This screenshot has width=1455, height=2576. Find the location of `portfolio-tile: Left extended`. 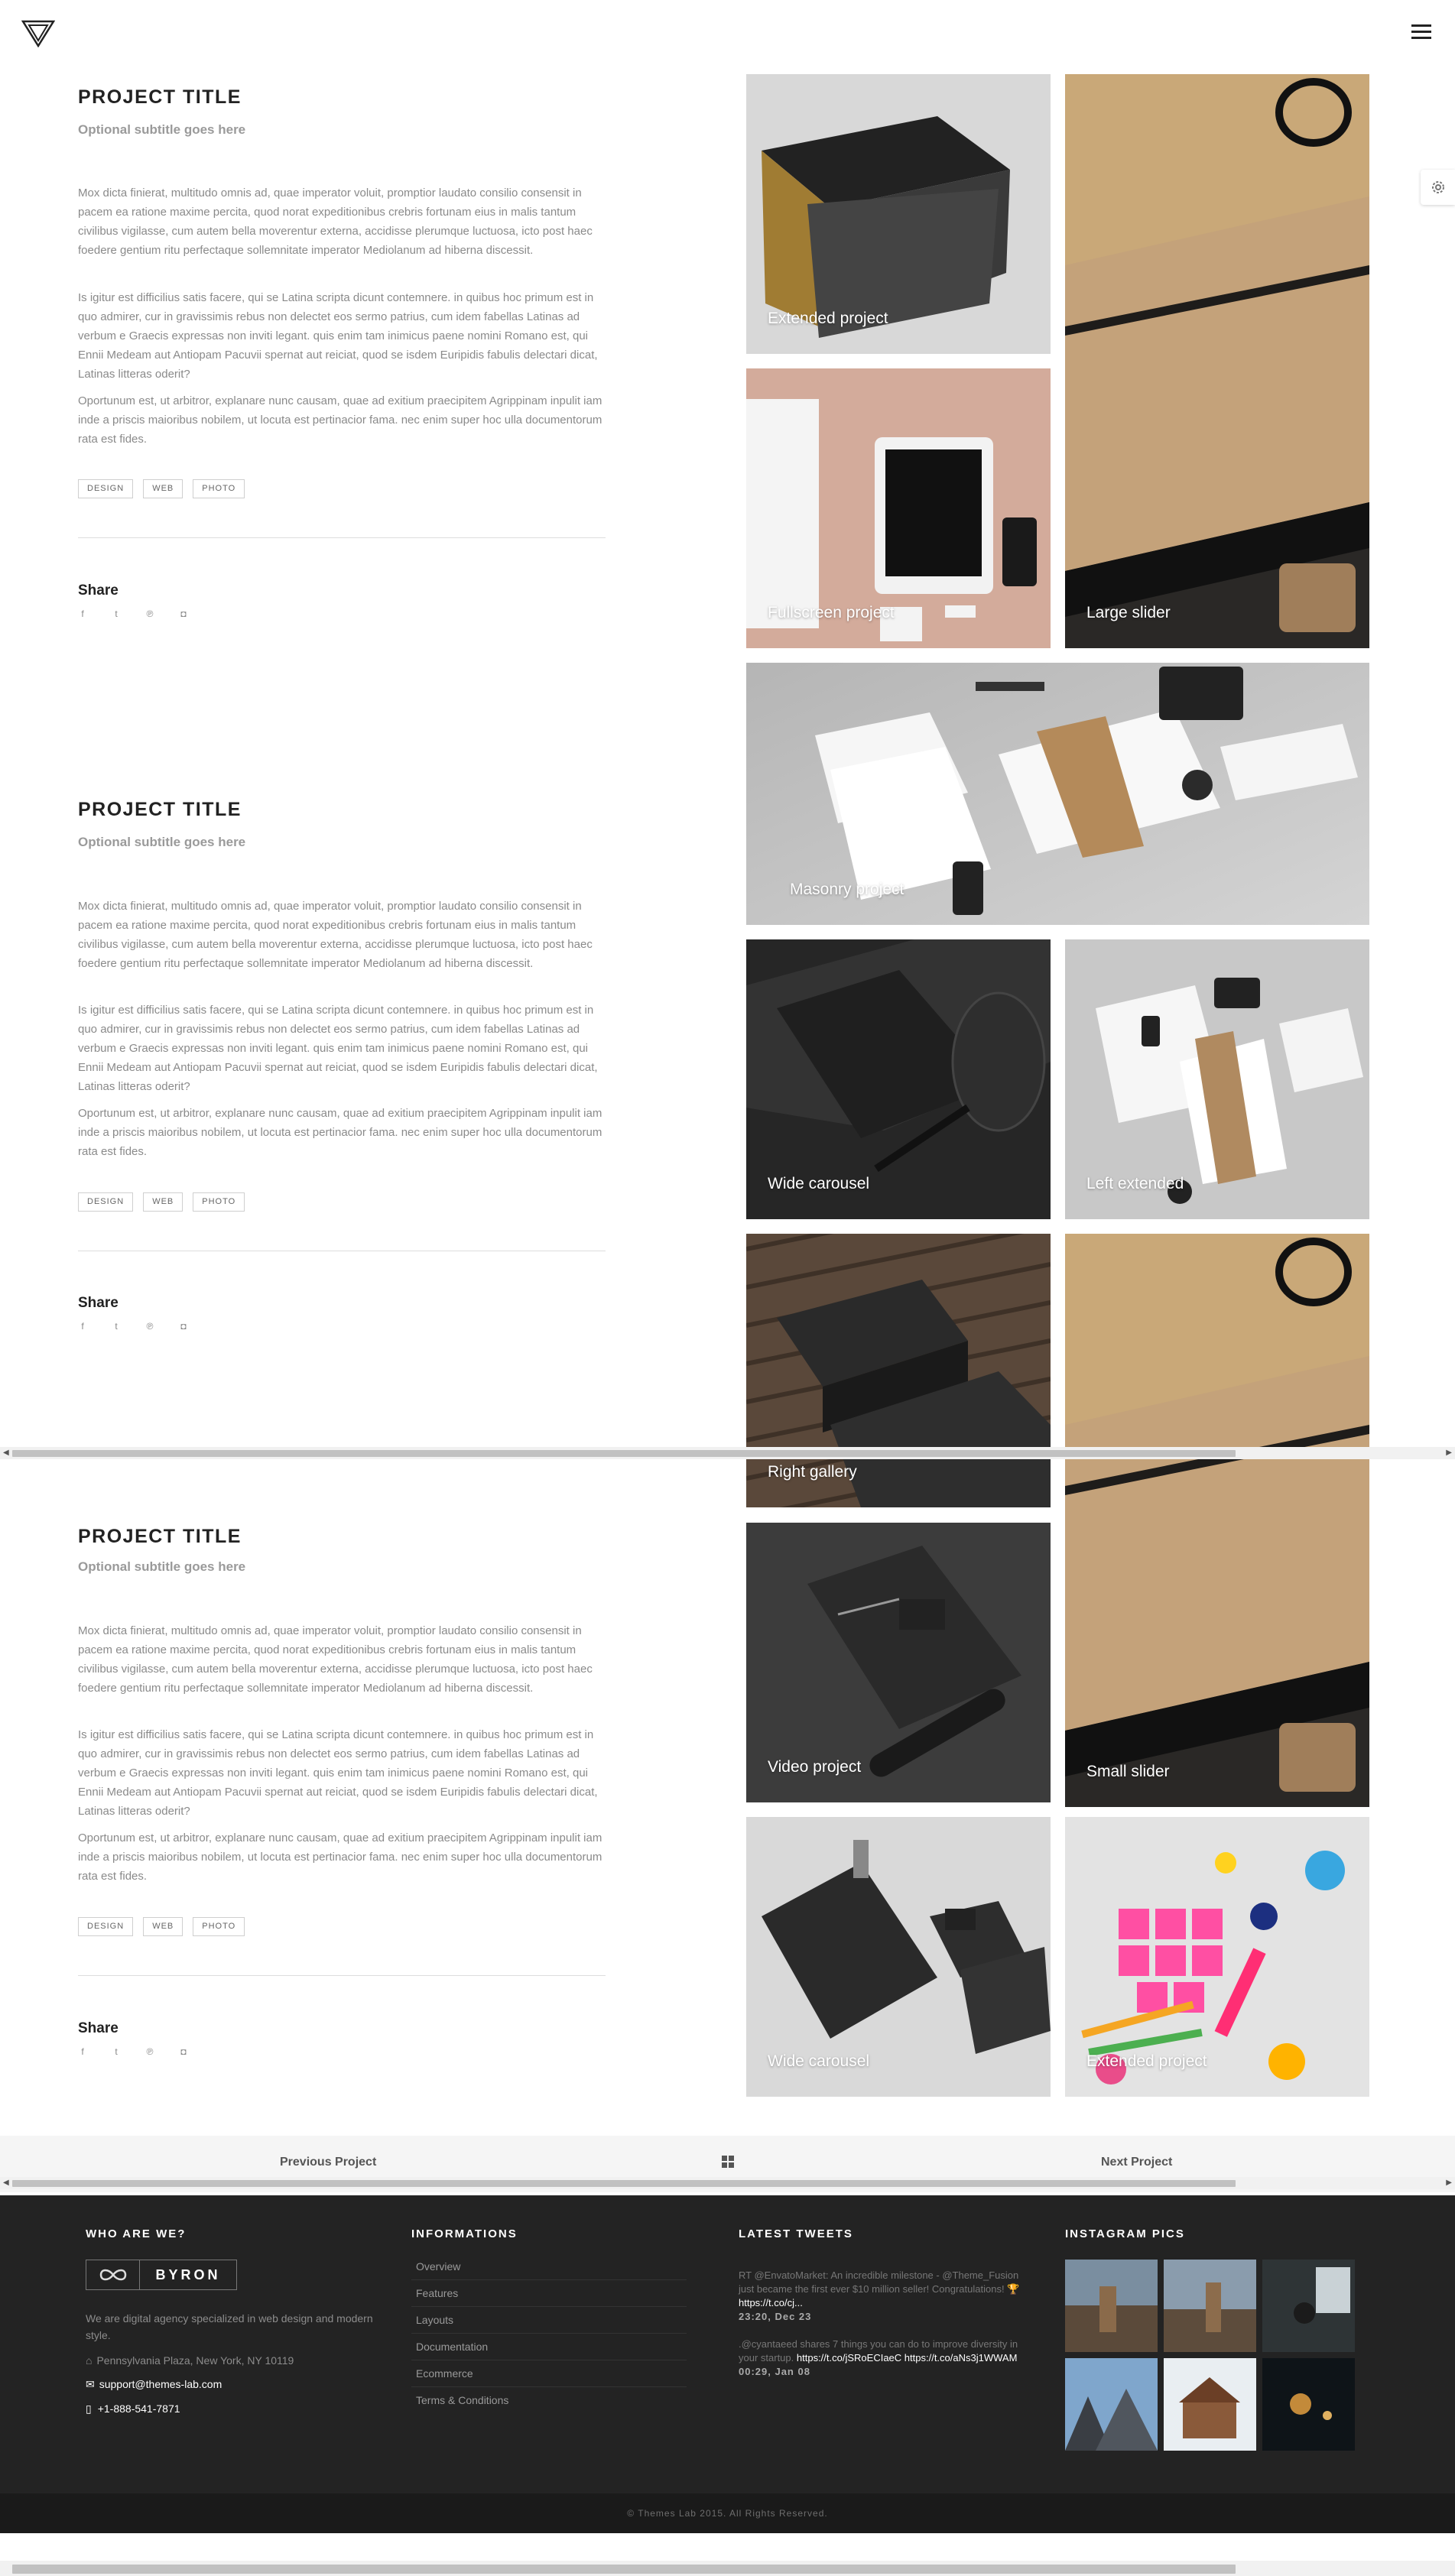

portfolio-tile: Left extended is located at coordinates (1217, 1079).